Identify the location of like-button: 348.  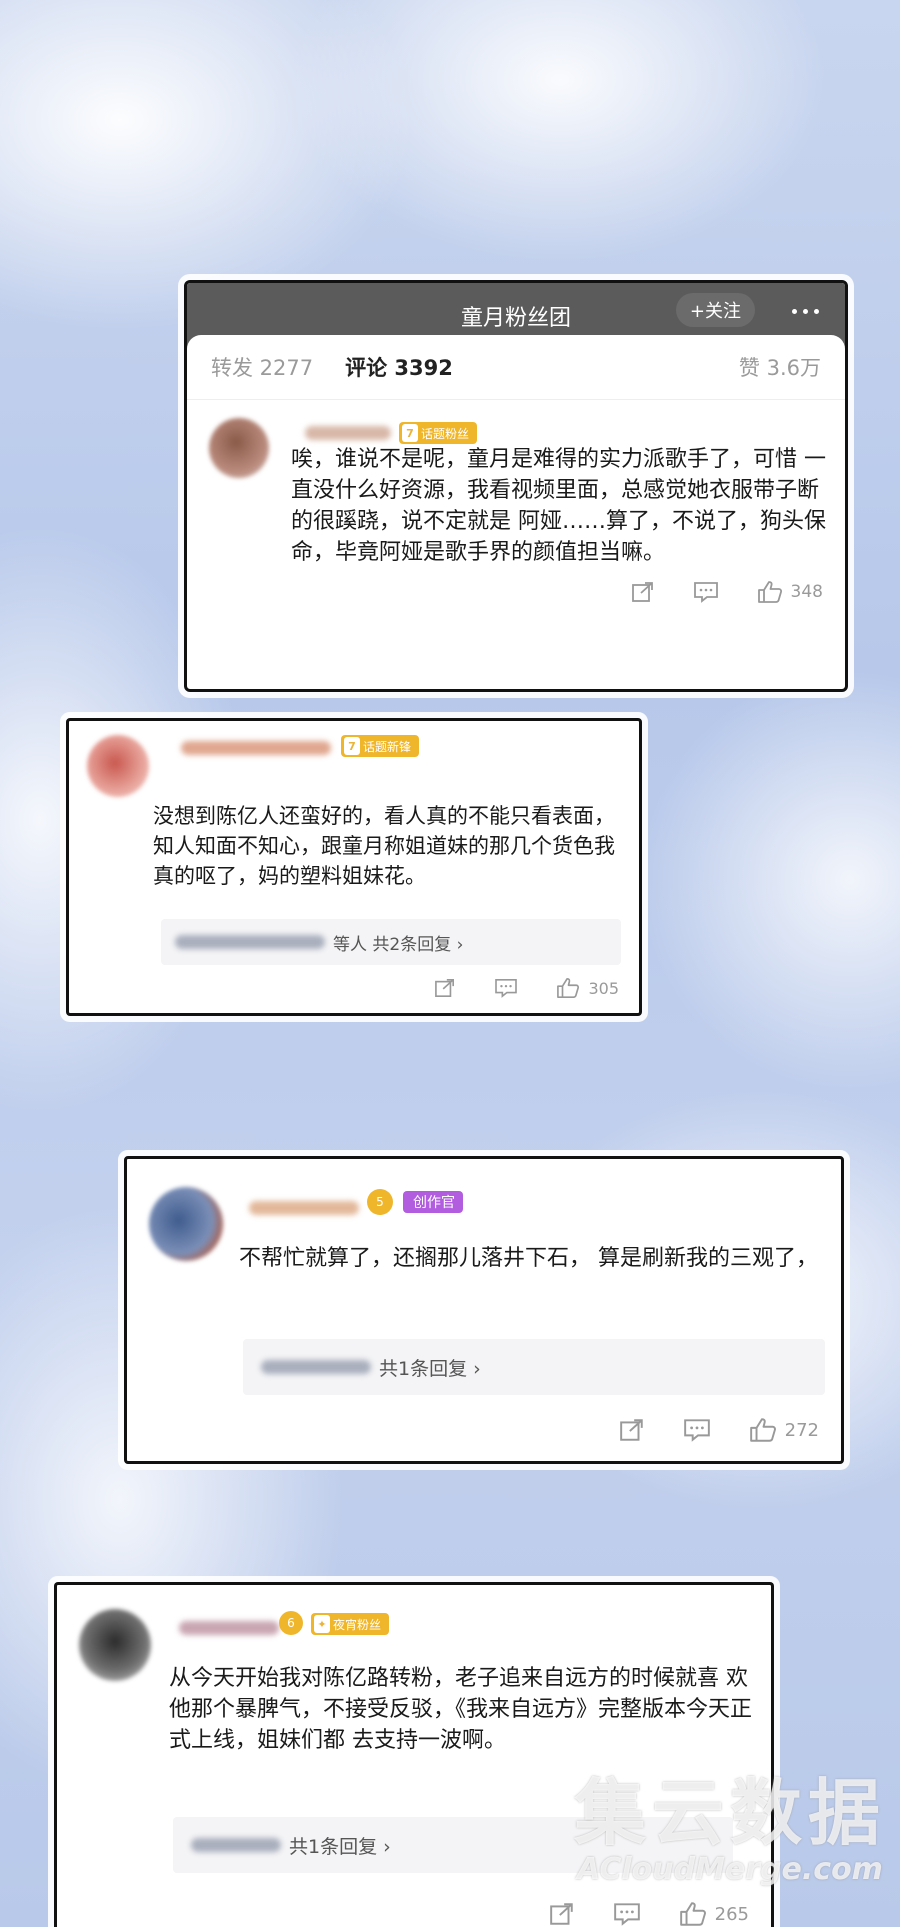
(790, 592).